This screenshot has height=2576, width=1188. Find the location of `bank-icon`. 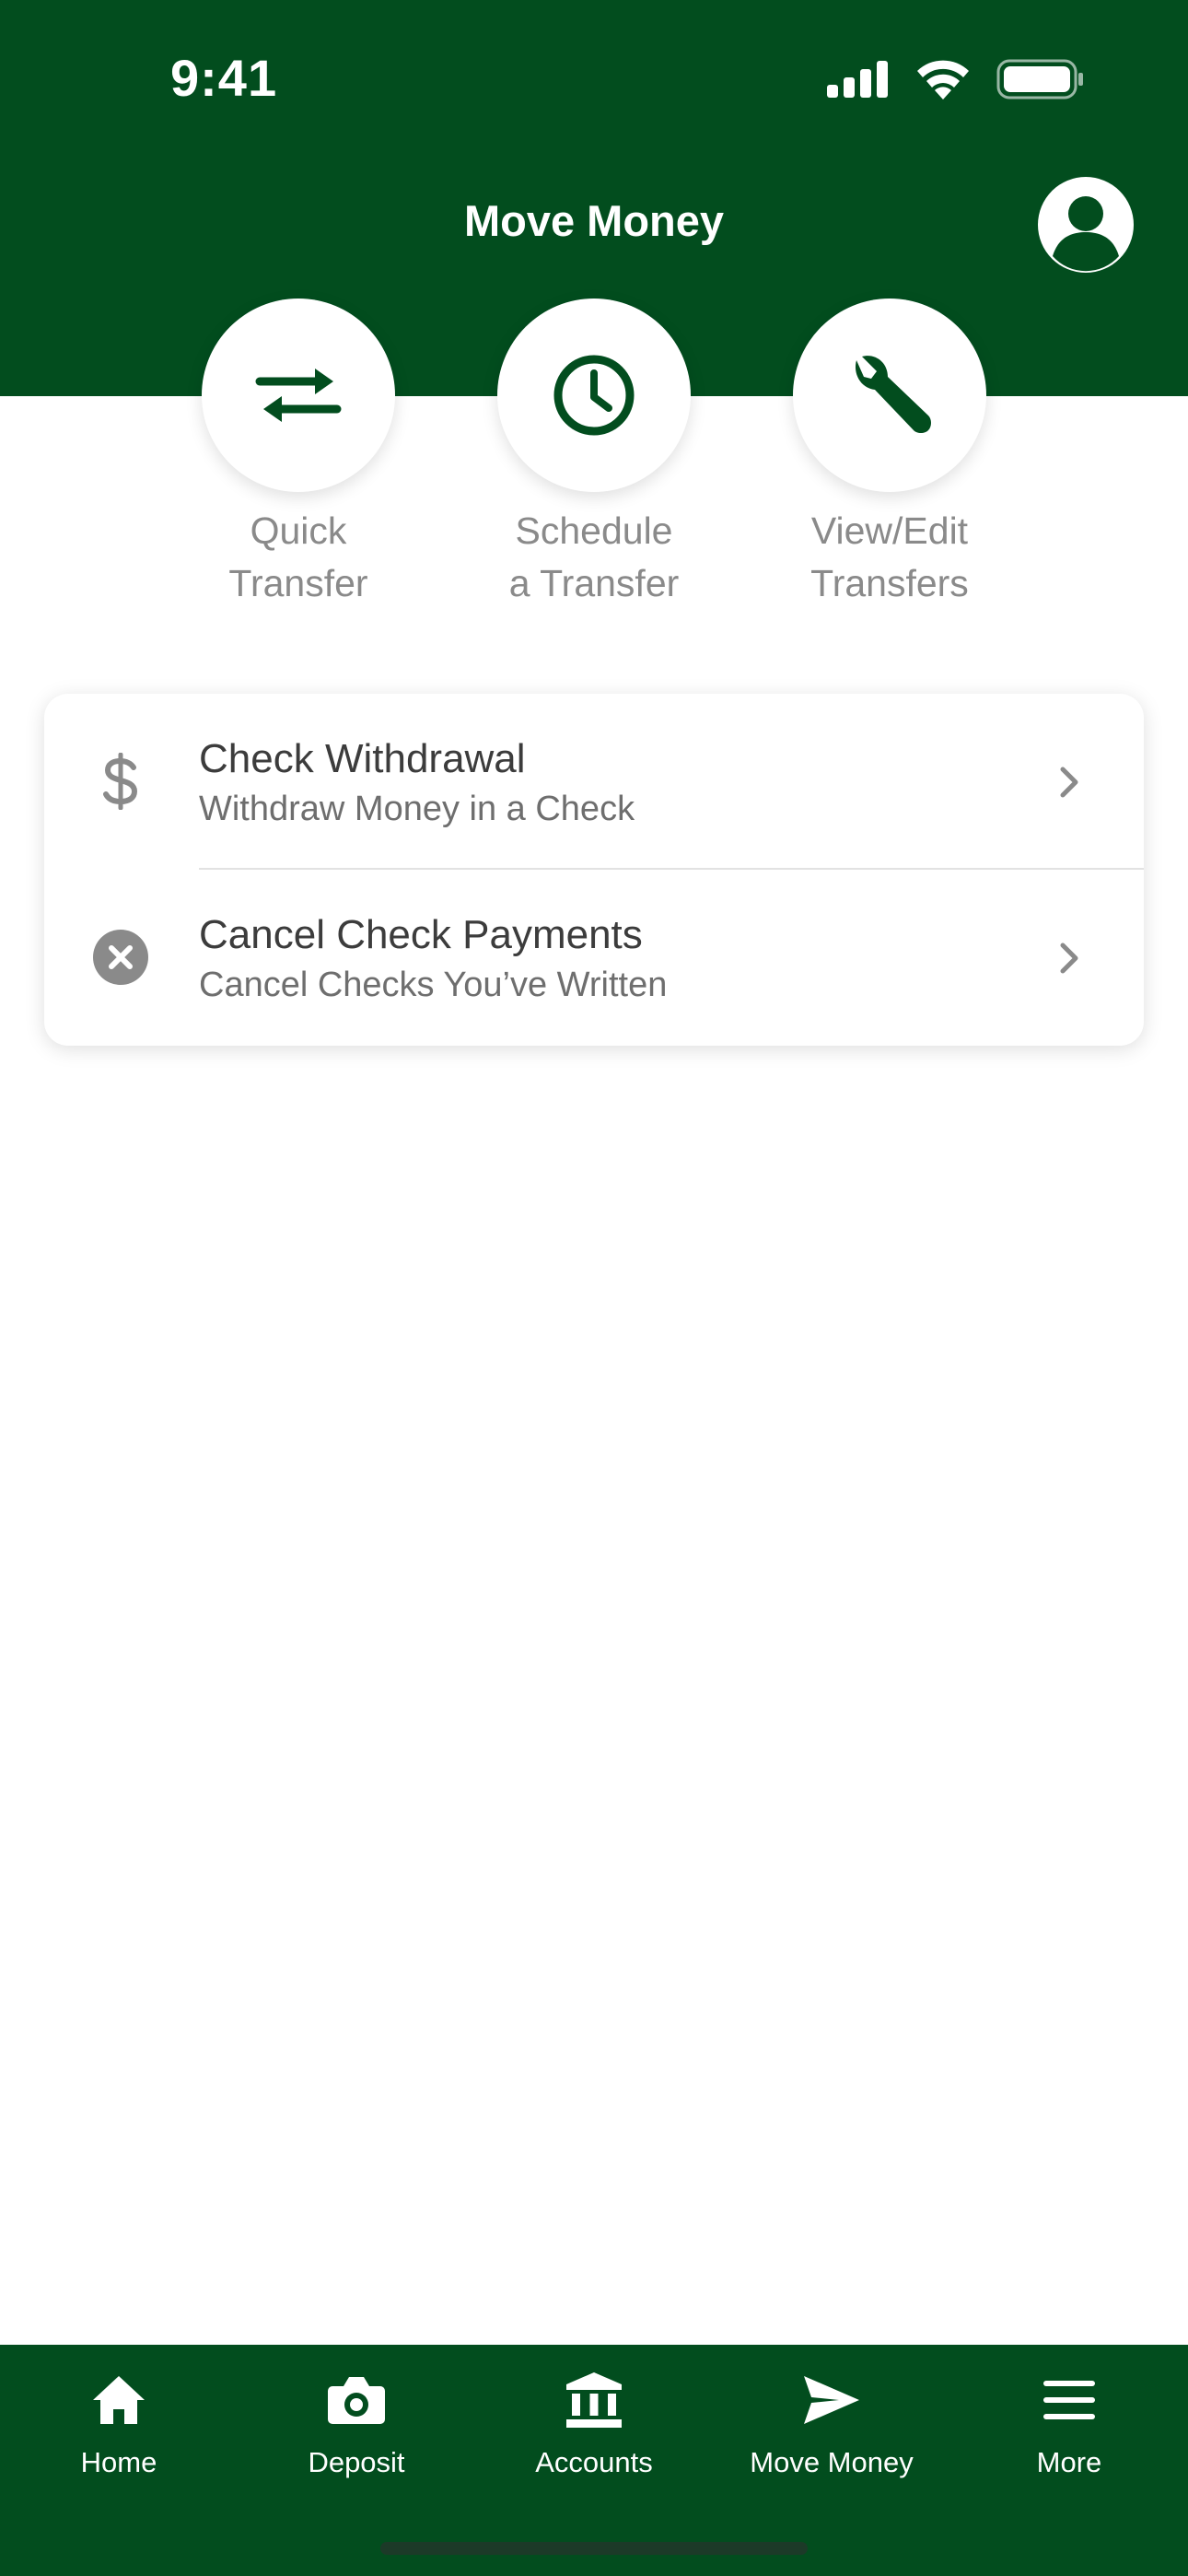

bank-icon is located at coordinates (594, 2400).